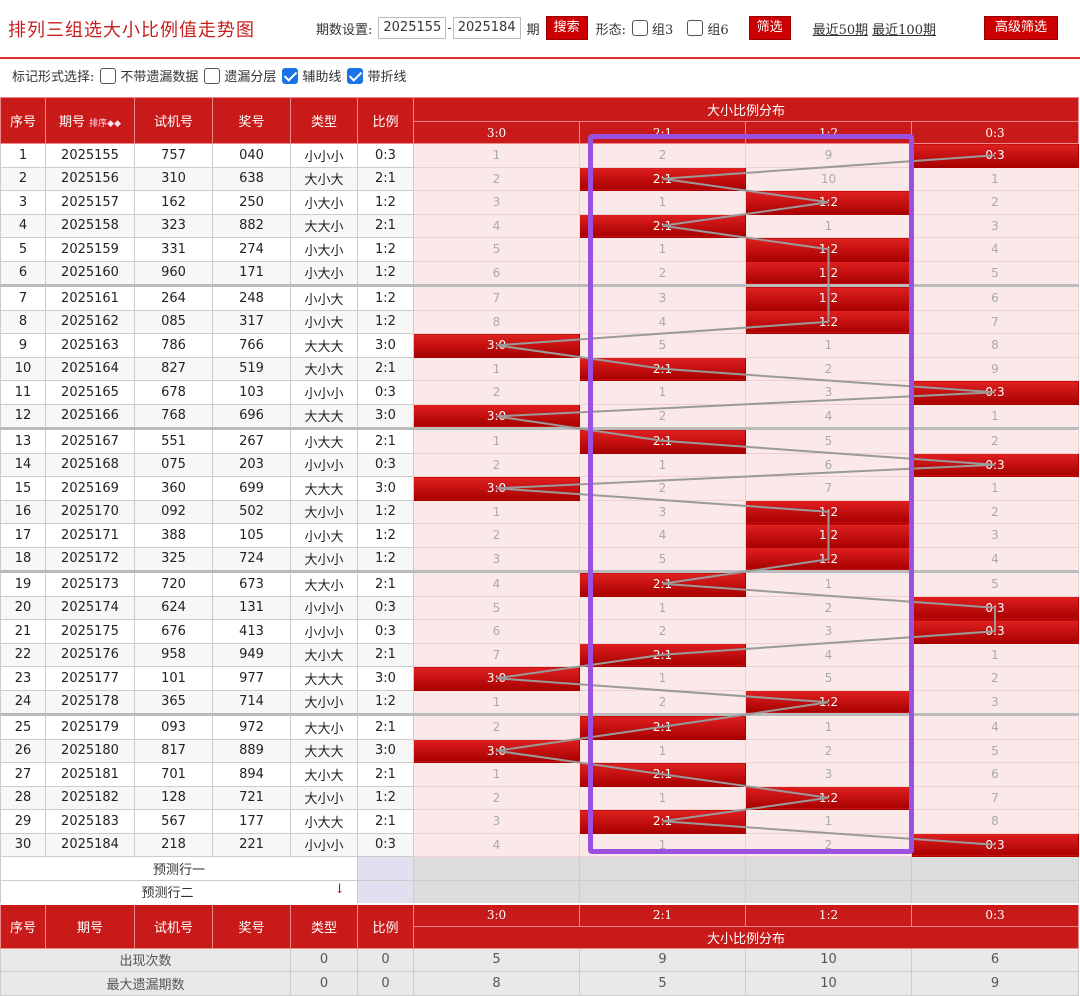 This screenshot has width=1080, height=996. I want to click on sort-icon: 排序◆◆, so click(105, 124).